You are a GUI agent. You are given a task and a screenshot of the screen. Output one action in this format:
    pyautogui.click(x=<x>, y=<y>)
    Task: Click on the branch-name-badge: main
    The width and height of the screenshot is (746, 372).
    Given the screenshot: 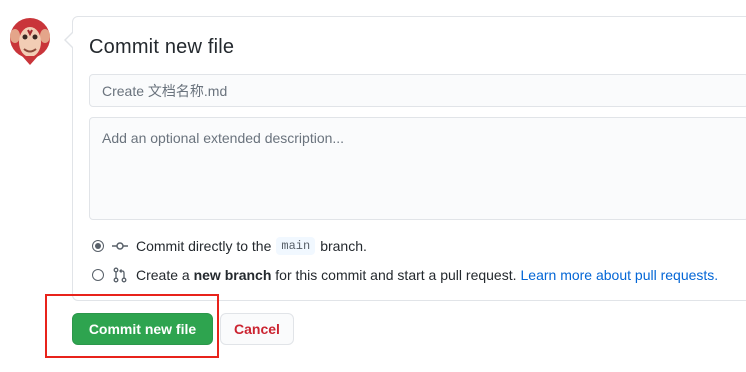 What is the action you would take?
    pyautogui.click(x=296, y=246)
    